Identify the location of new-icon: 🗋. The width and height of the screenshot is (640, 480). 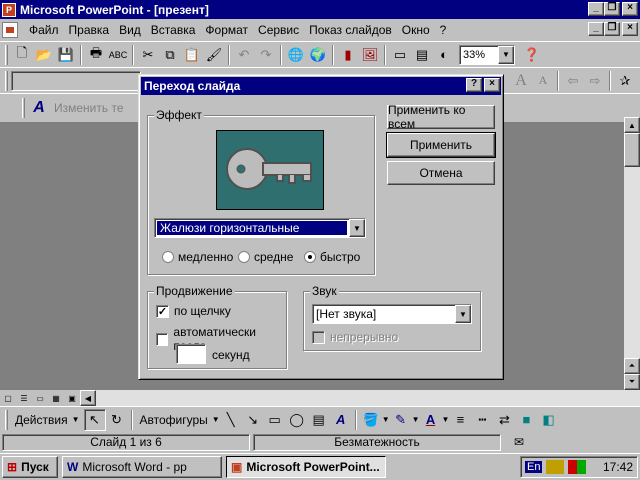
(22, 55).